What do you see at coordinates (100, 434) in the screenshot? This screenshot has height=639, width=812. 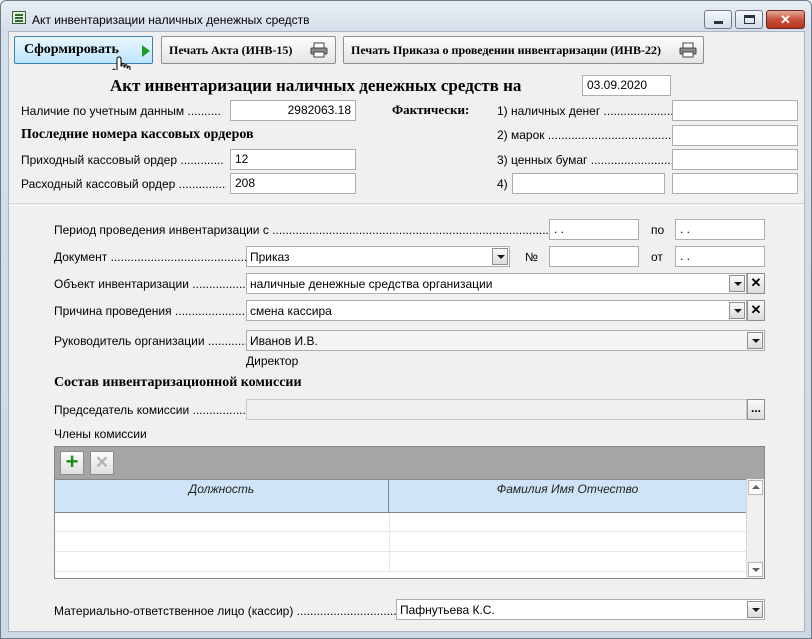 I see `members-label: Члены комиссии` at bounding box center [100, 434].